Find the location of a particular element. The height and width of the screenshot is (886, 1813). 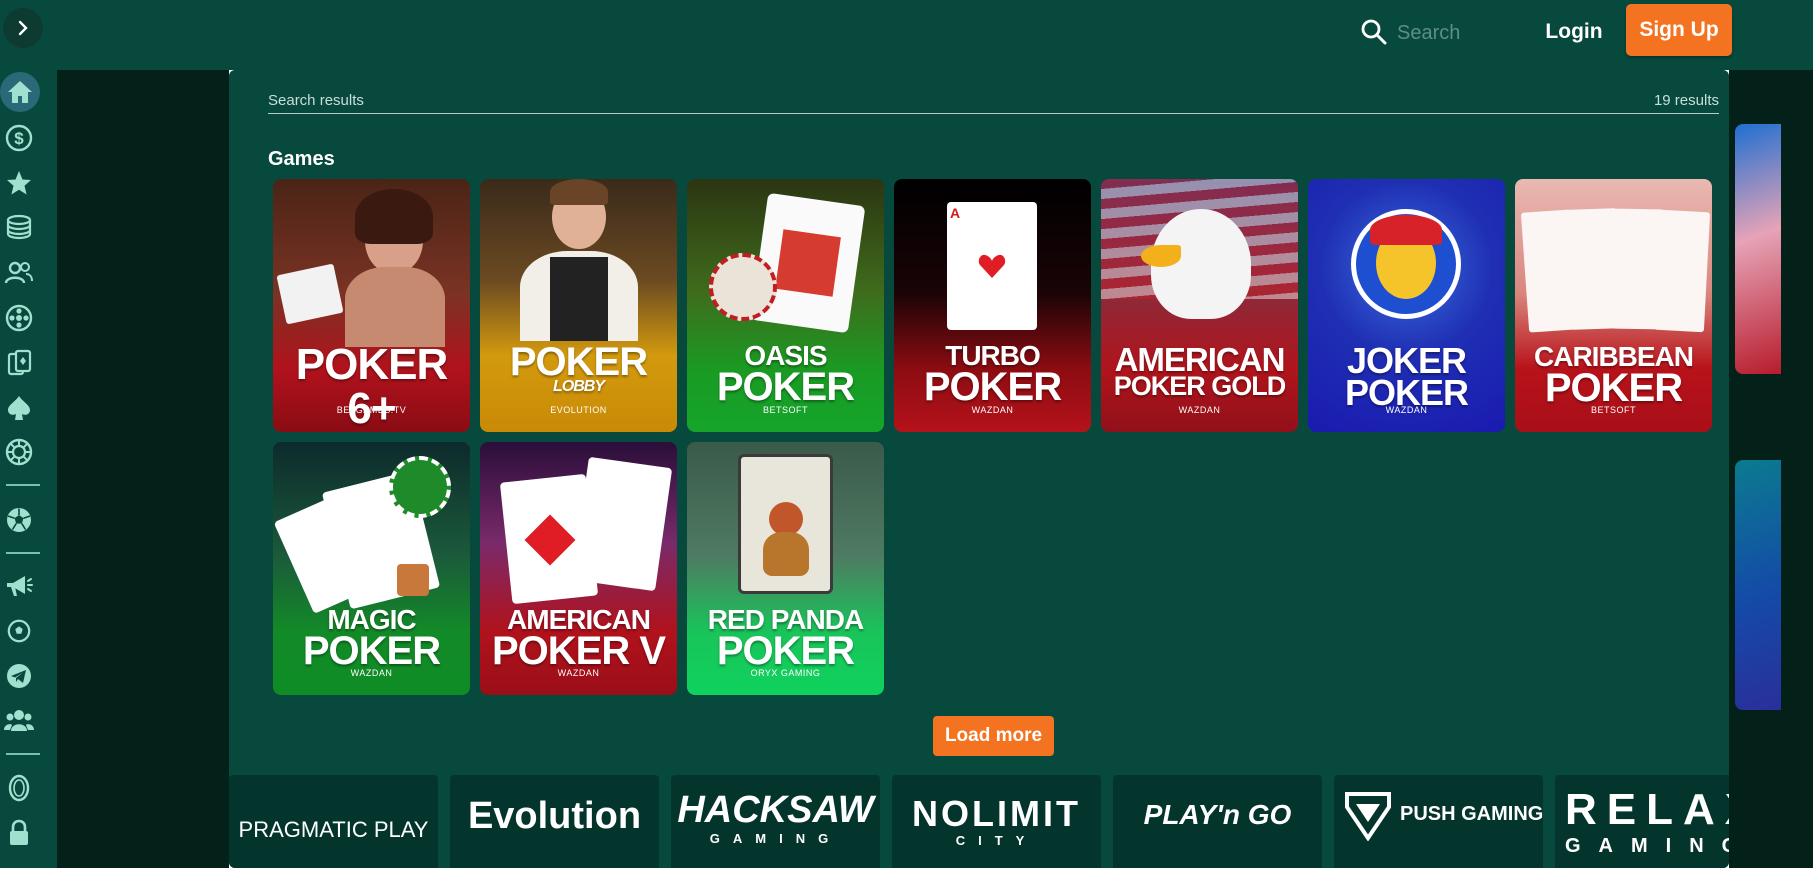

game-tile-caribbean-poker: CARIBBEAN POKER BETSOFT is located at coordinates (1613, 305).